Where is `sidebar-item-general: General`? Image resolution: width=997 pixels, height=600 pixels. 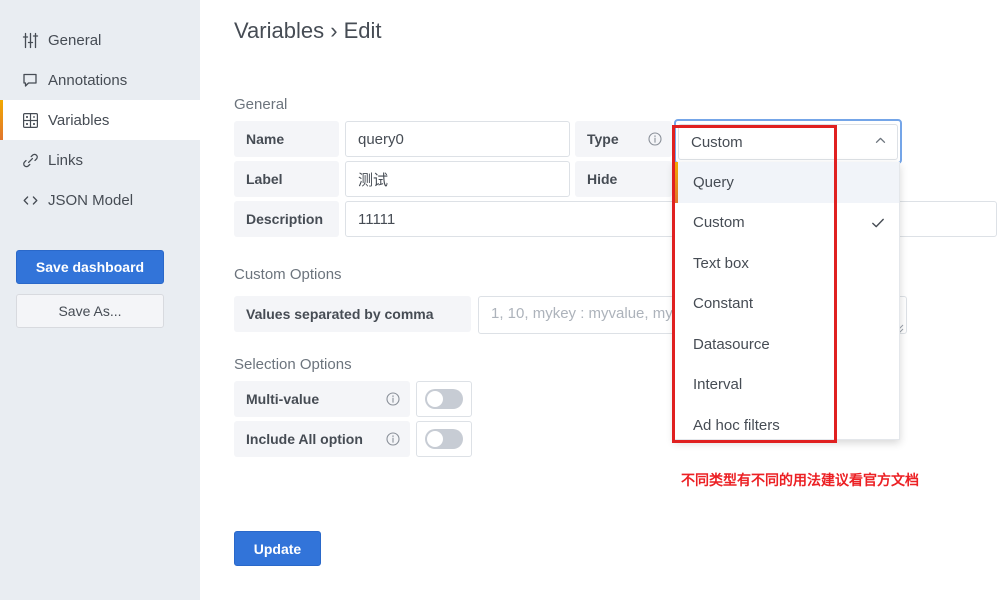
sidebar-item-general: General is located at coordinates (100, 40).